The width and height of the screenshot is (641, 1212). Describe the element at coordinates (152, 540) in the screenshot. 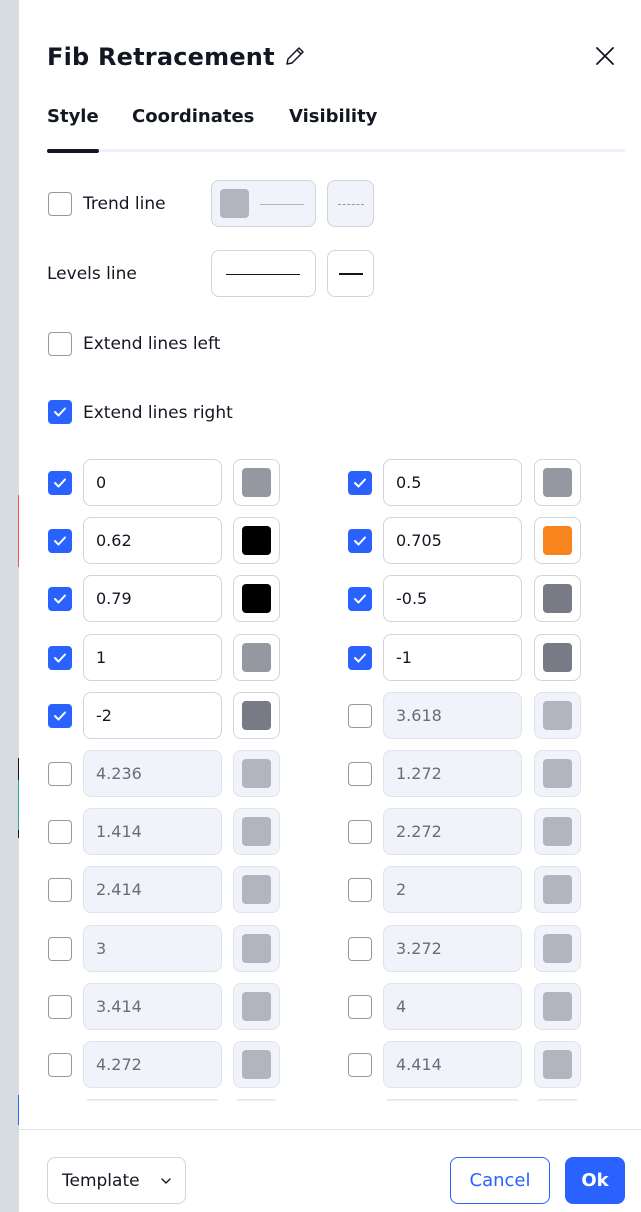

I see `level-value-input: 0.62` at that location.